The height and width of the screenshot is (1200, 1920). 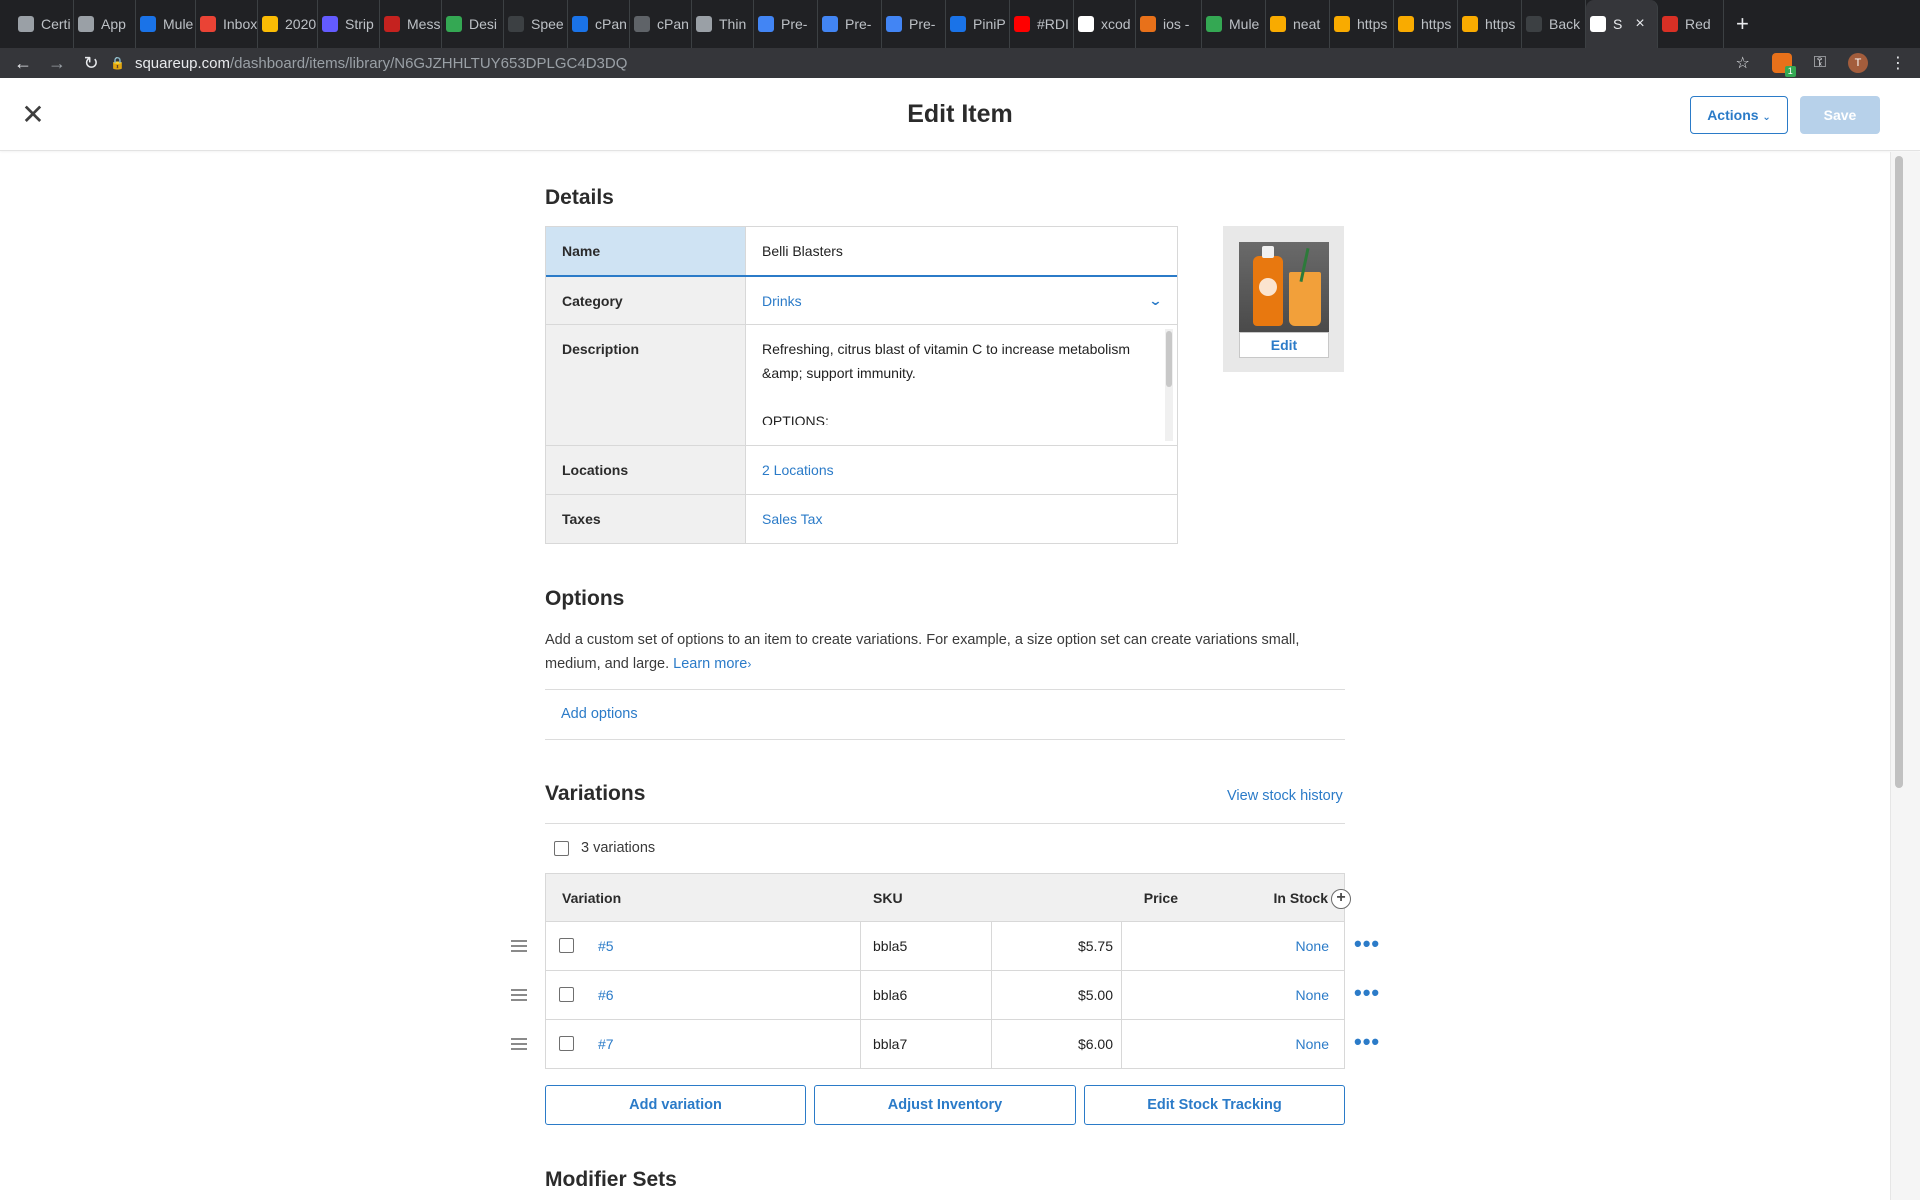 I want to click on tab-label: https, so click(x=1372, y=24).